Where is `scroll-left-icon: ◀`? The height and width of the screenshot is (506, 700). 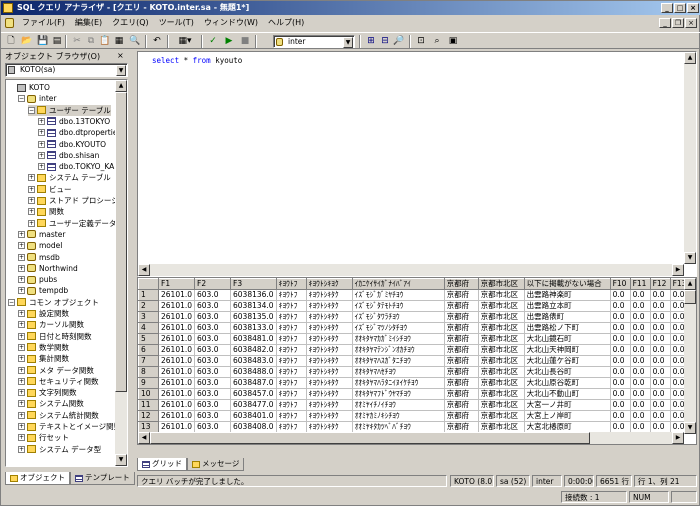
scroll-left-icon: ◀ is located at coordinates (144, 270).